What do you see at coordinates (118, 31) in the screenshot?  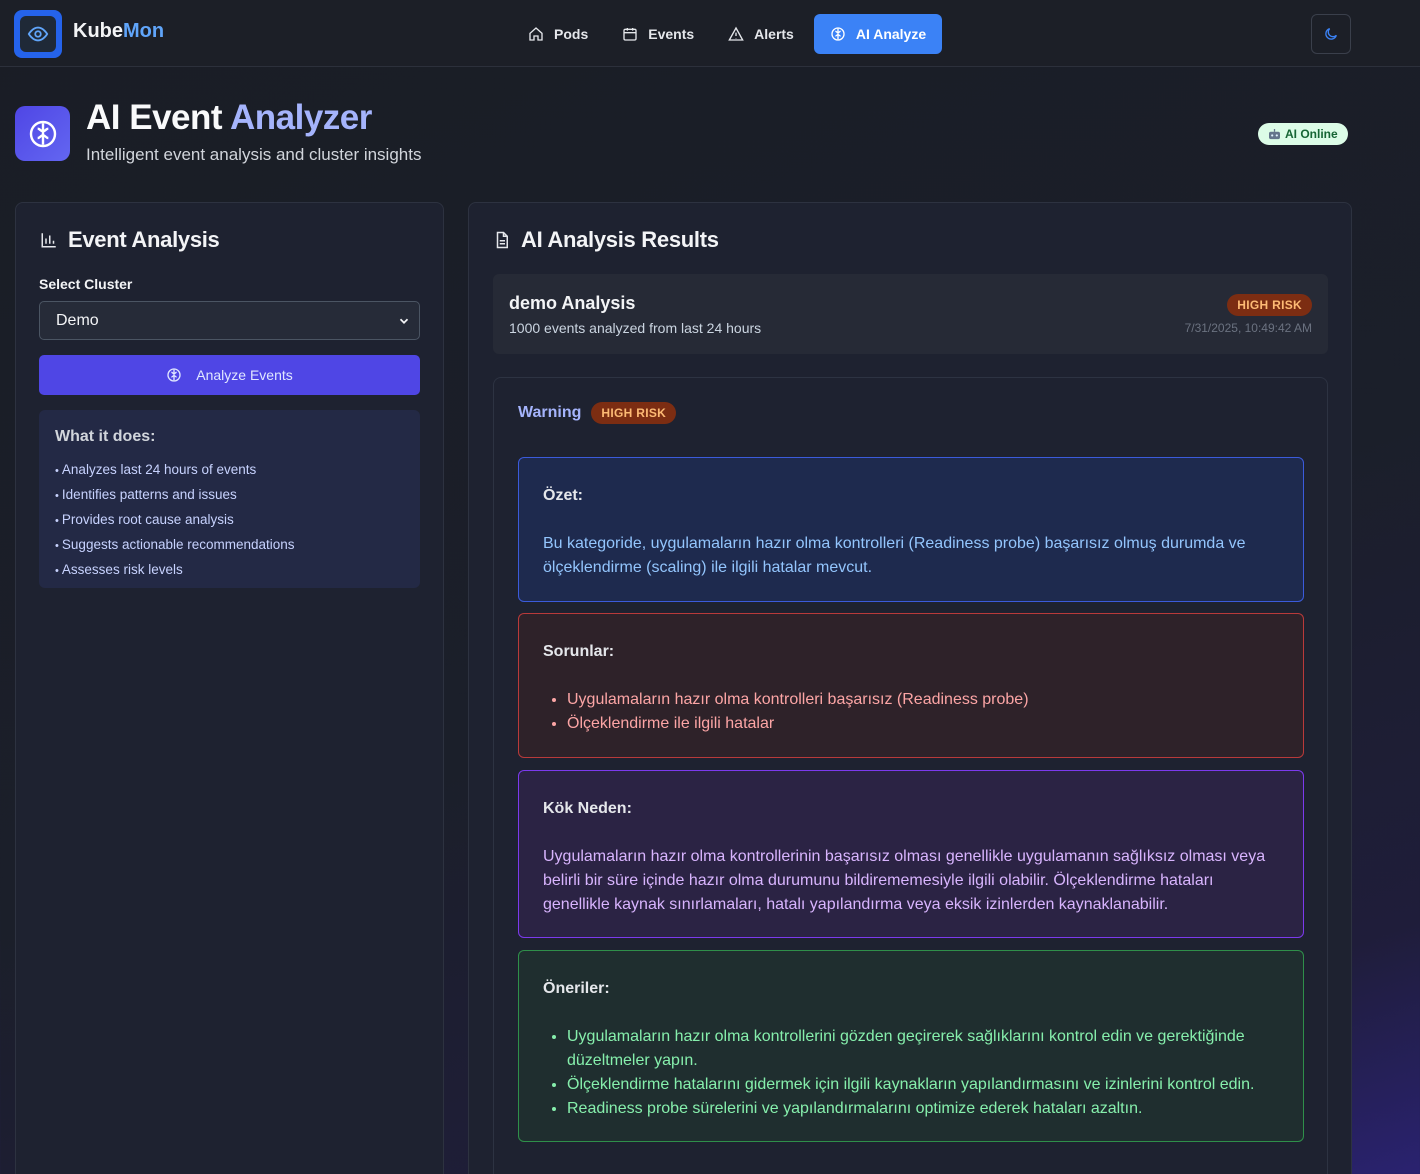 I see `brand-name: KubeMon` at bounding box center [118, 31].